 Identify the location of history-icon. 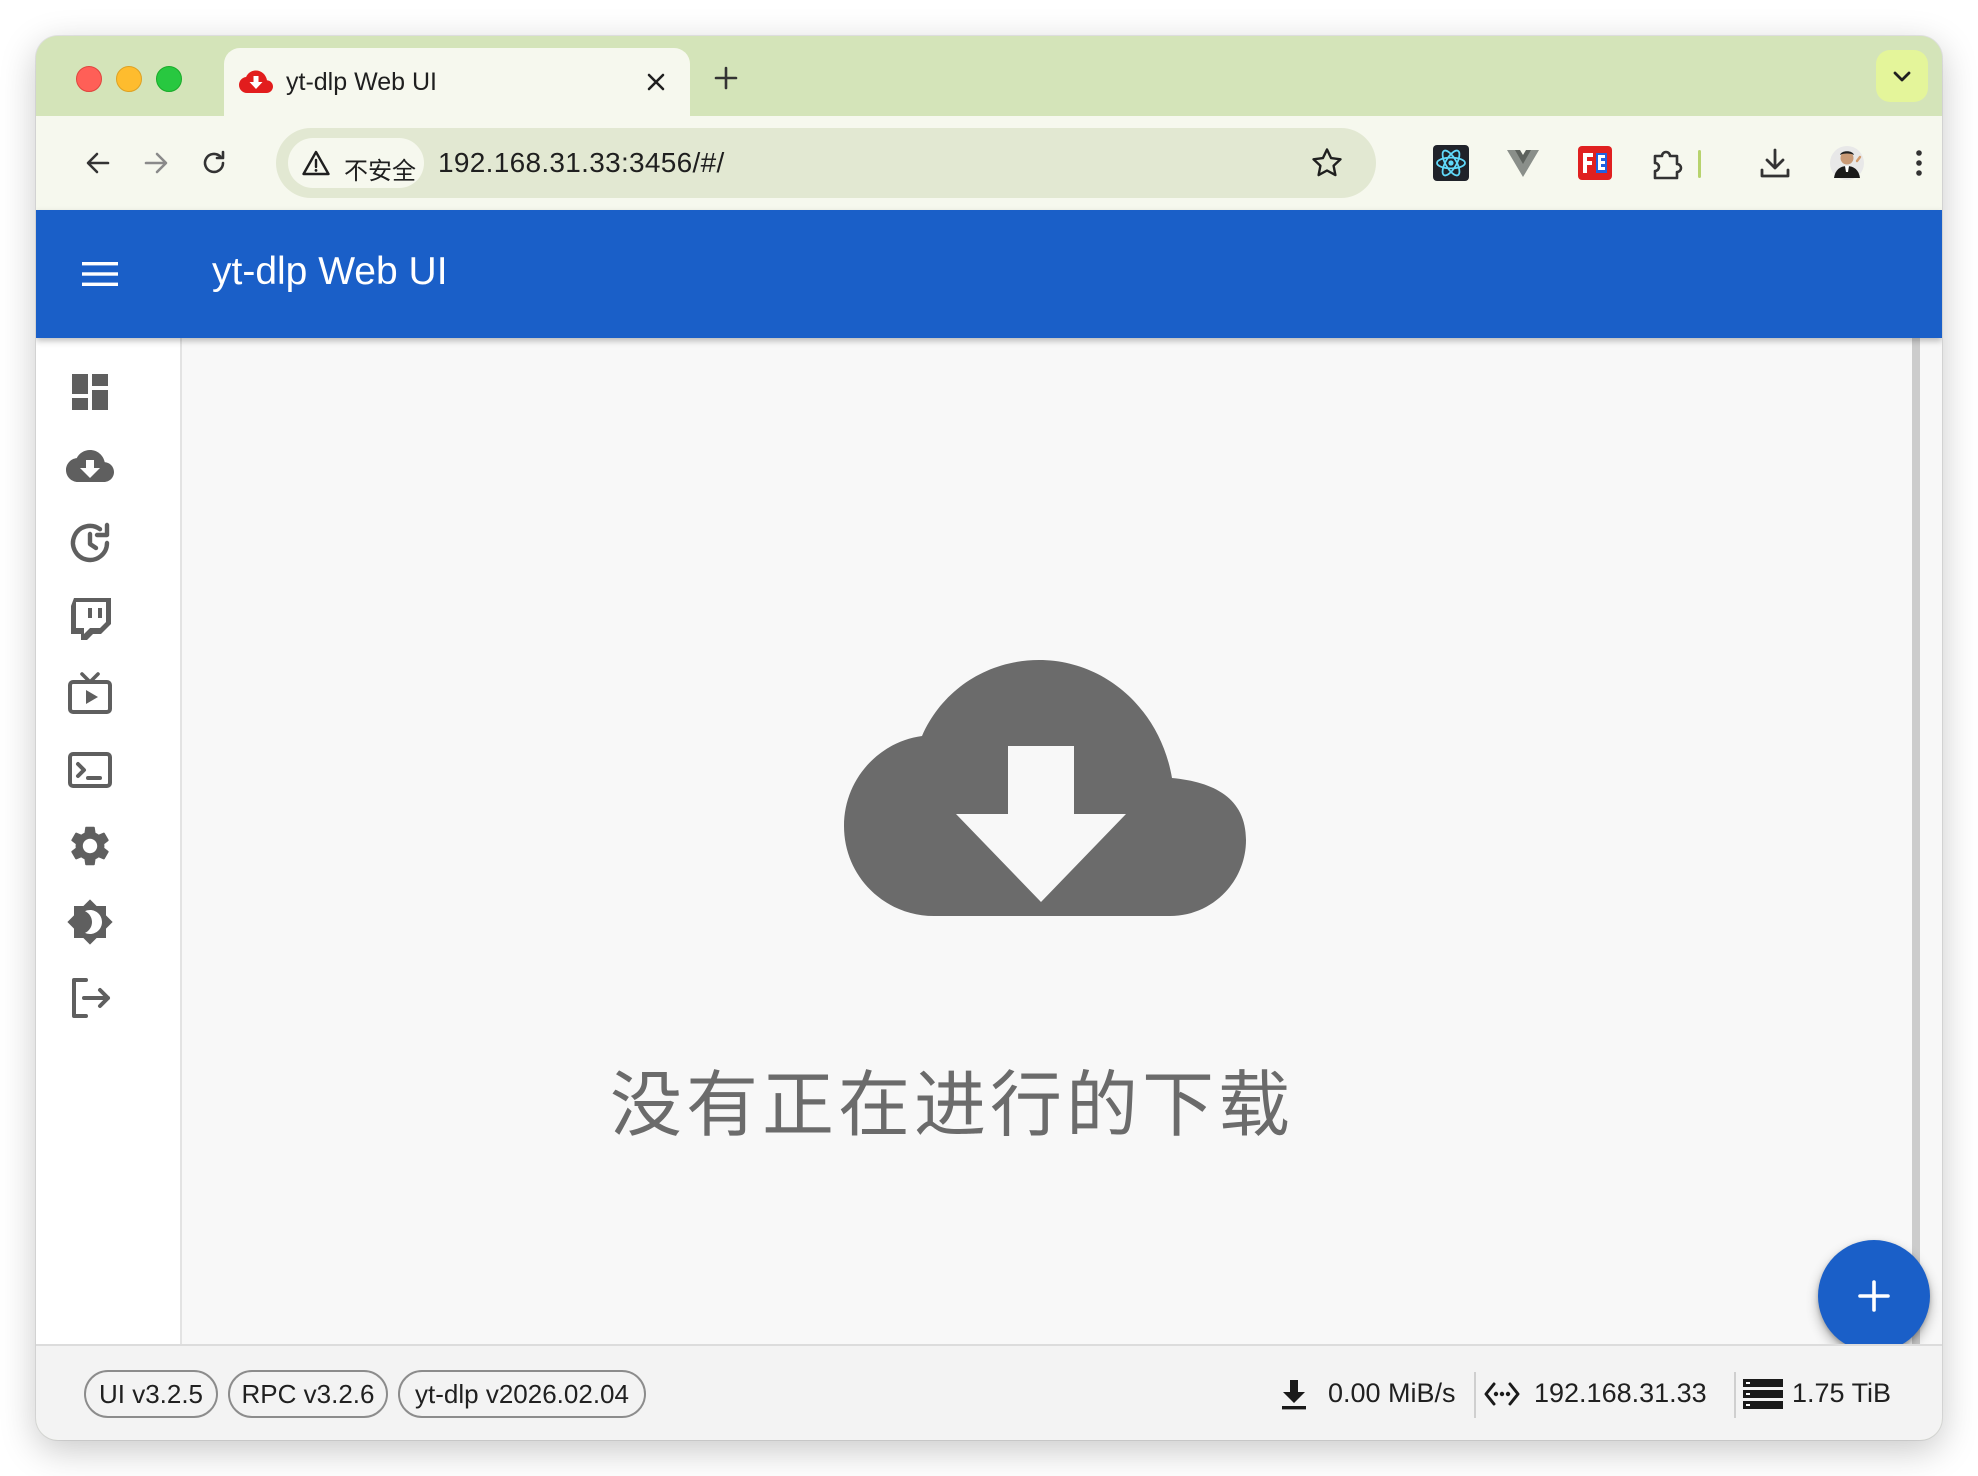
(90, 542).